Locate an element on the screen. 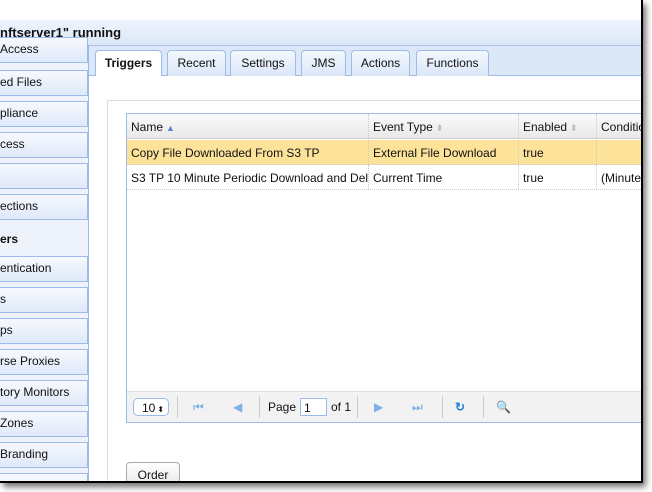 The image size is (652, 492). column-header-name: Name ▲ is located at coordinates (248, 126).